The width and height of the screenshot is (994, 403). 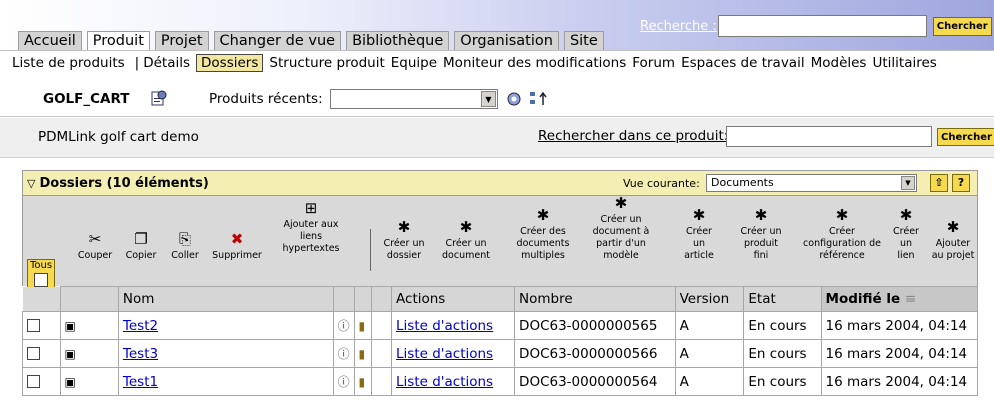 What do you see at coordinates (621, 228) in the screenshot?
I see `create-from-template-button: ✱ Créer un document à partir d'un modèle` at bounding box center [621, 228].